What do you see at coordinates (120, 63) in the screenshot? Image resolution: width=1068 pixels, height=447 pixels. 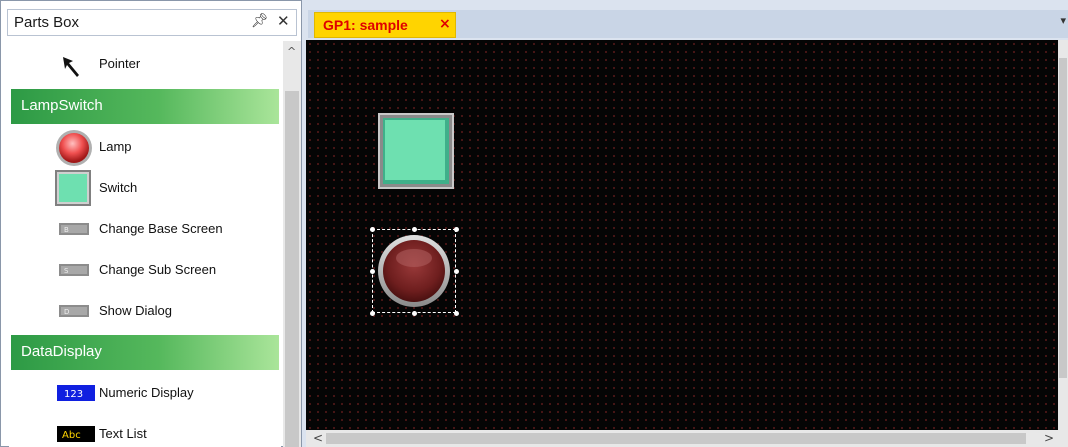 I see `parts-item-label: Pointer` at bounding box center [120, 63].